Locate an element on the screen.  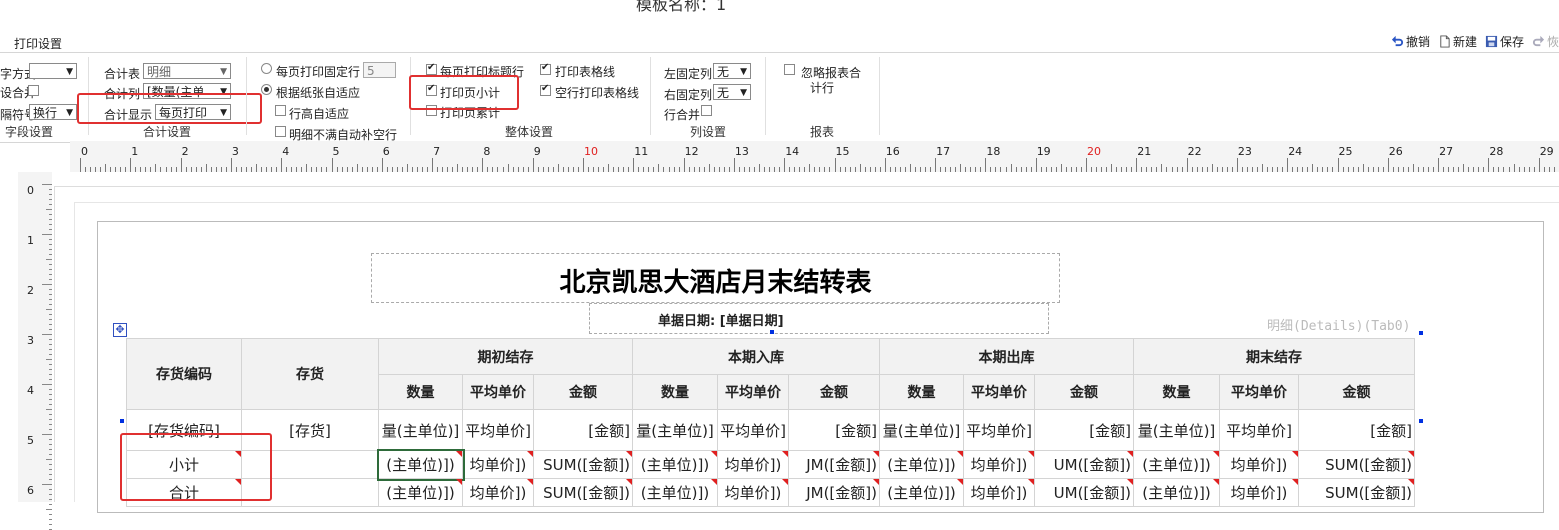
field-merge-checkbox is located at coordinates (33, 90).